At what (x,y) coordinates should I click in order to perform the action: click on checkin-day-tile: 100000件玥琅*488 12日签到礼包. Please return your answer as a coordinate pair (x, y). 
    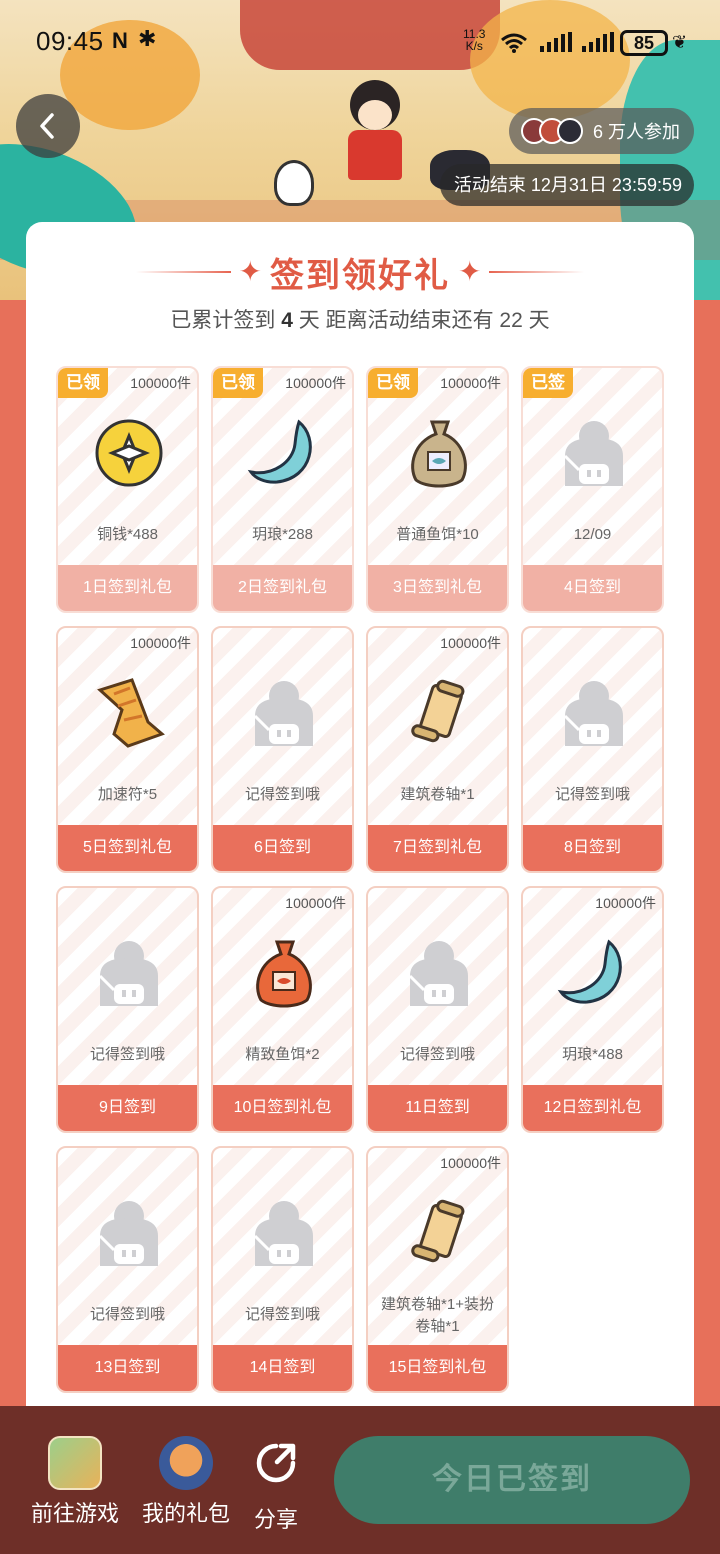
    Looking at the image, I should click on (592, 1009).